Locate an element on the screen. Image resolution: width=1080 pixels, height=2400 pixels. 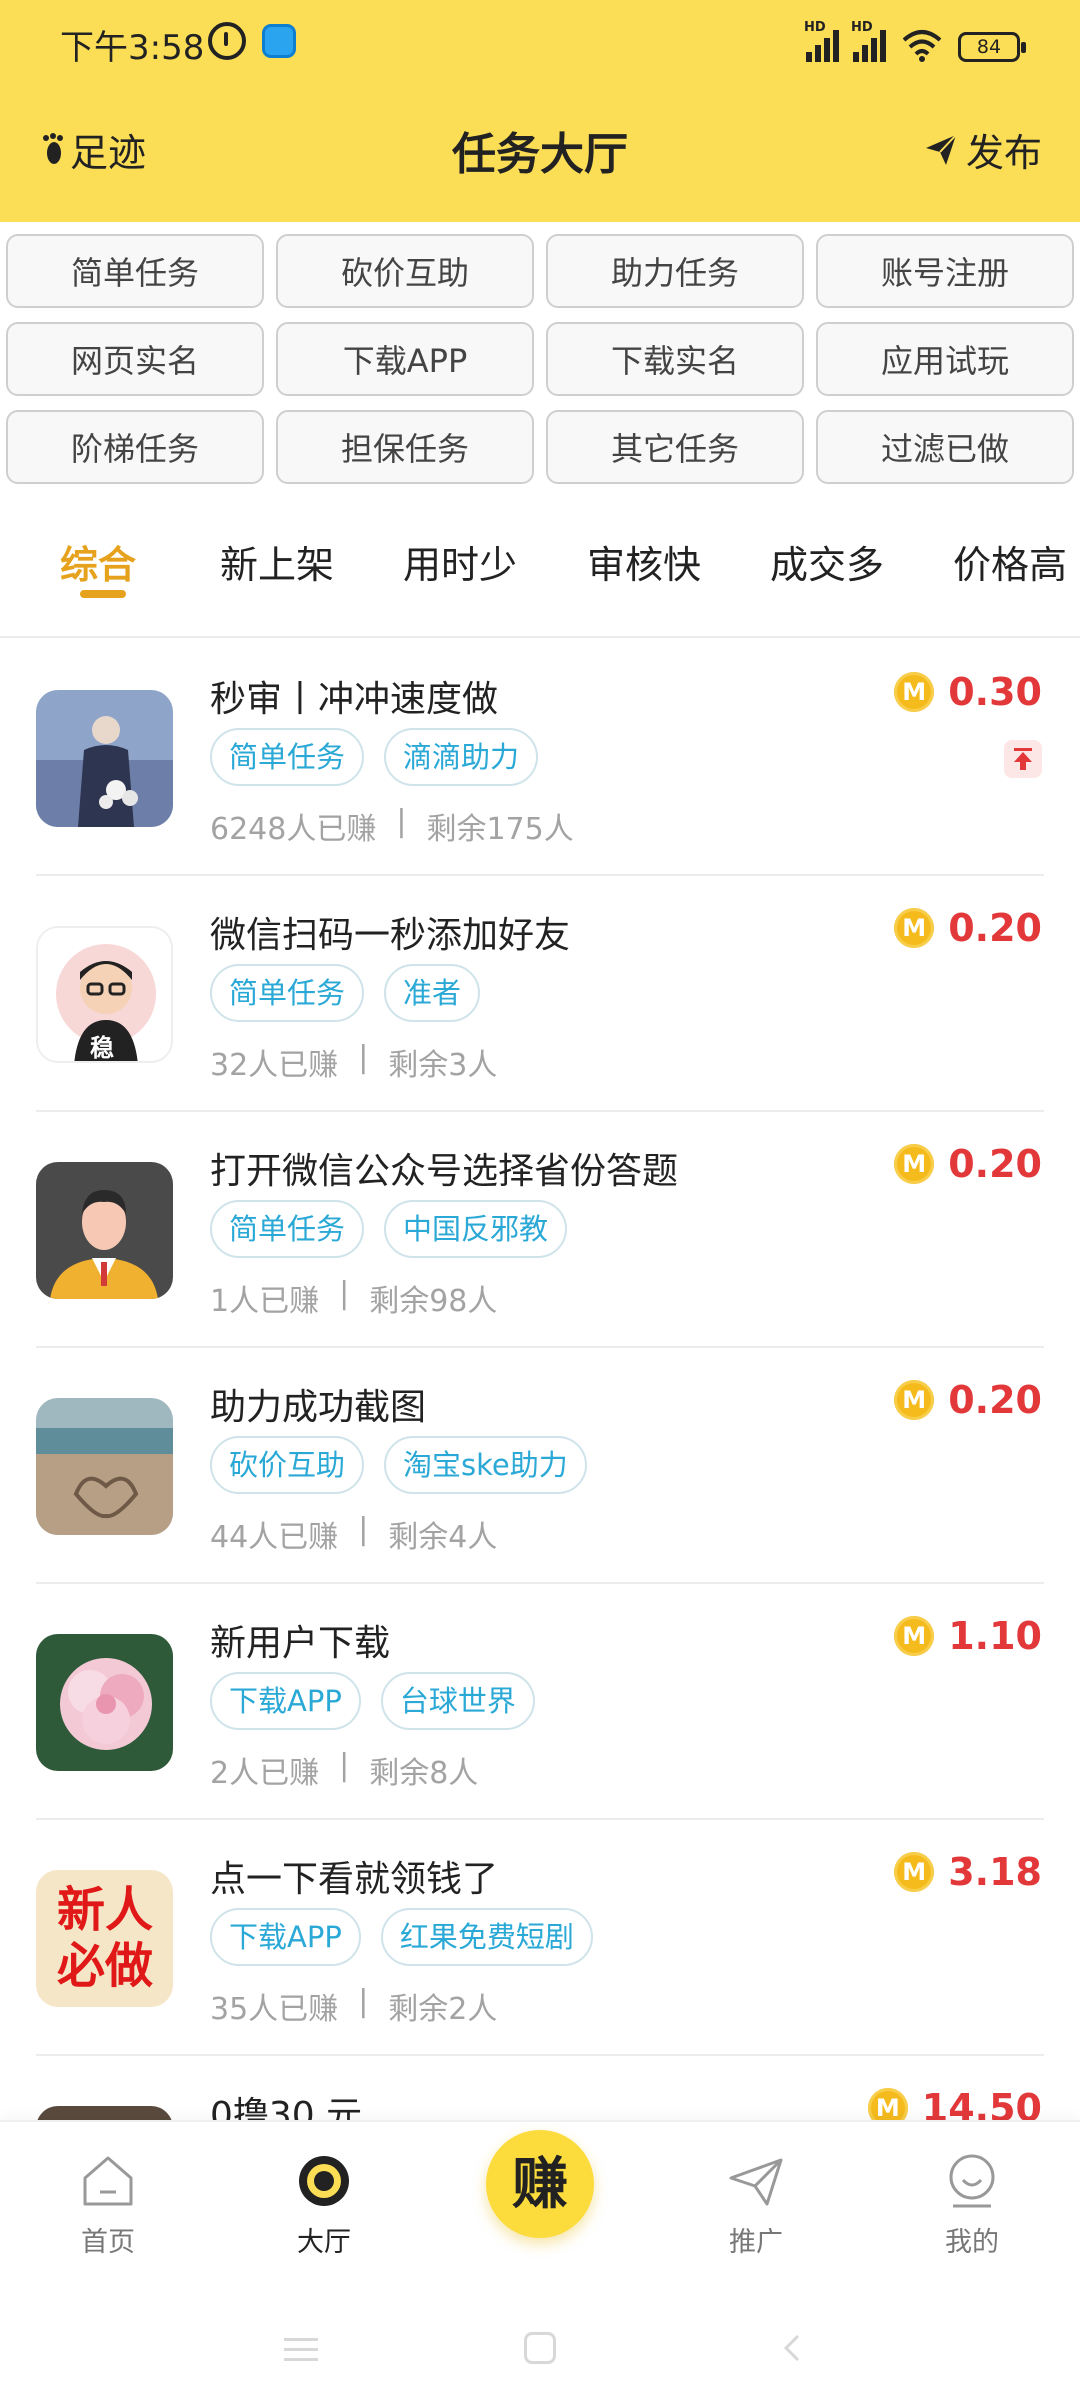
nav-hall: 大厅 is located at coordinates (324, 2205).